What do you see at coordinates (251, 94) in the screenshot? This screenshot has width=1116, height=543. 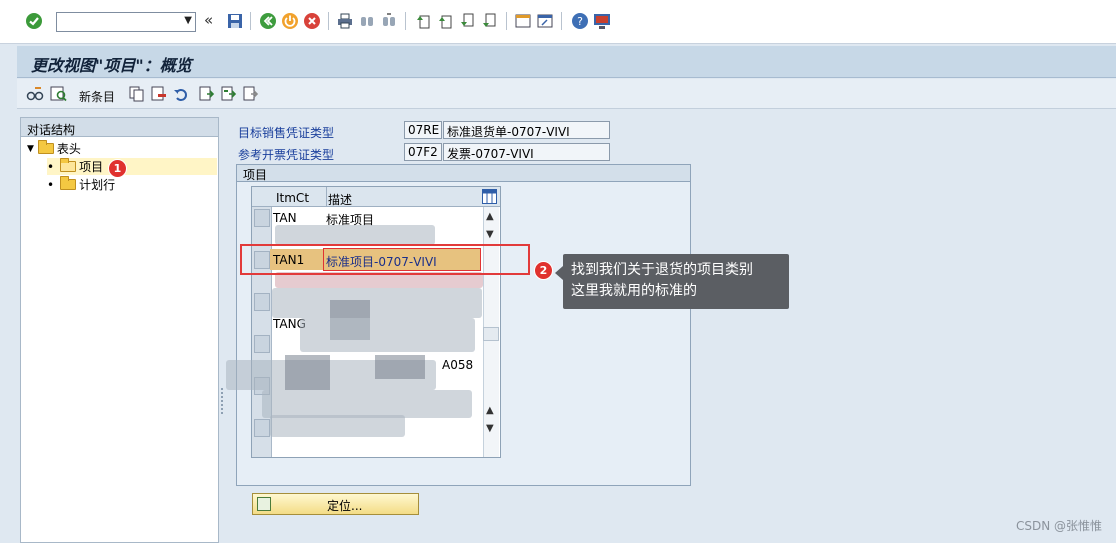 I see `deselect-all-icon` at bounding box center [251, 94].